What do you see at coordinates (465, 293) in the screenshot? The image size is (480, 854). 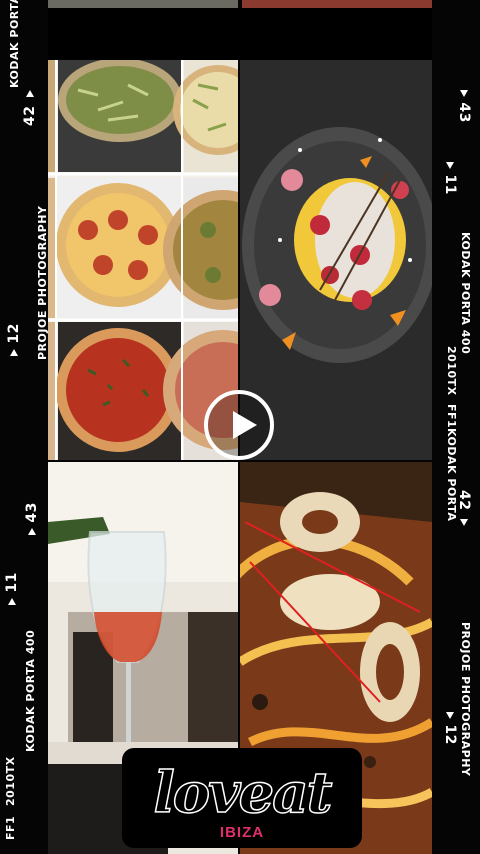 I see `right-kodak-400: KODAK PORTA 400` at bounding box center [465, 293].